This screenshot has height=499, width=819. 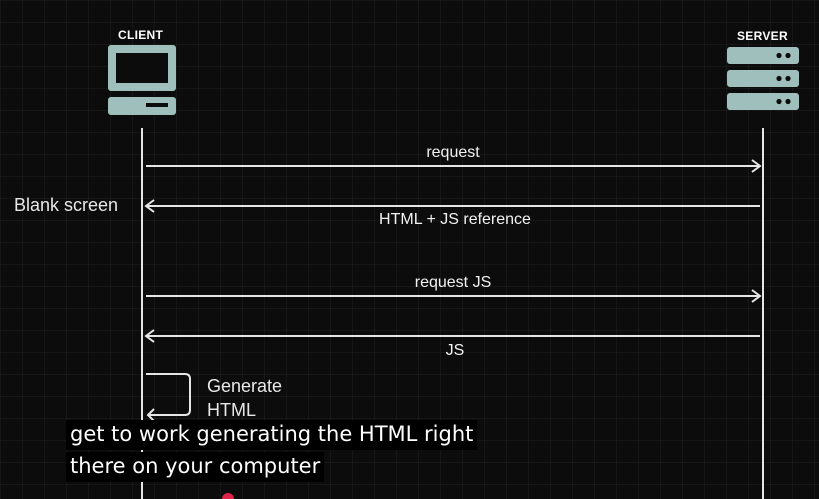 What do you see at coordinates (453, 152) in the screenshot?
I see `message-label-request: request` at bounding box center [453, 152].